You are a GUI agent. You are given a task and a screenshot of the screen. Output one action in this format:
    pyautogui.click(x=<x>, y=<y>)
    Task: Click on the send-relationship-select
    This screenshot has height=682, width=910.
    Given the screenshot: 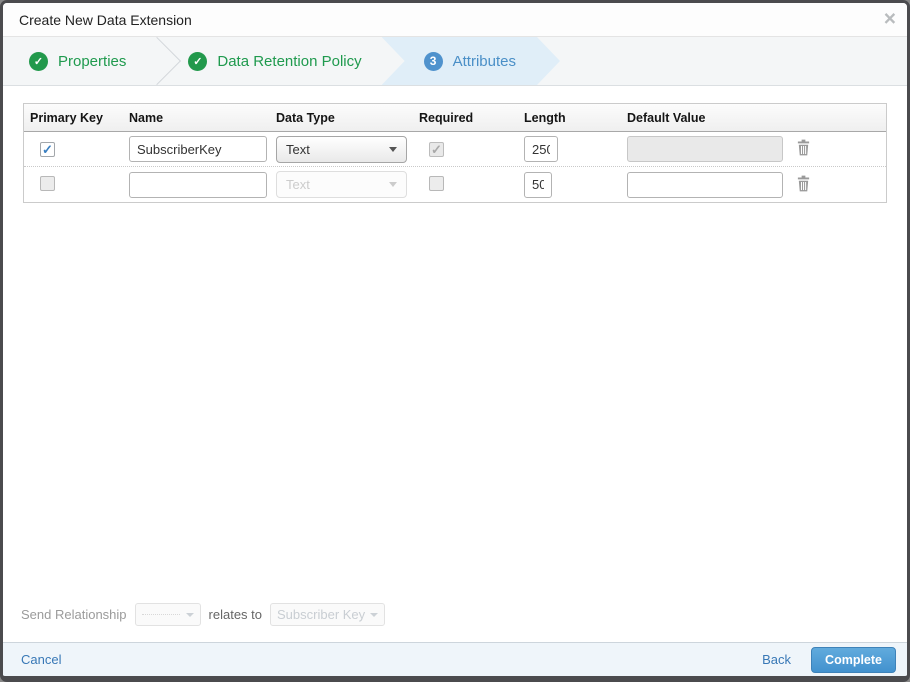 What is the action you would take?
    pyautogui.click(x=167, y=614)
    